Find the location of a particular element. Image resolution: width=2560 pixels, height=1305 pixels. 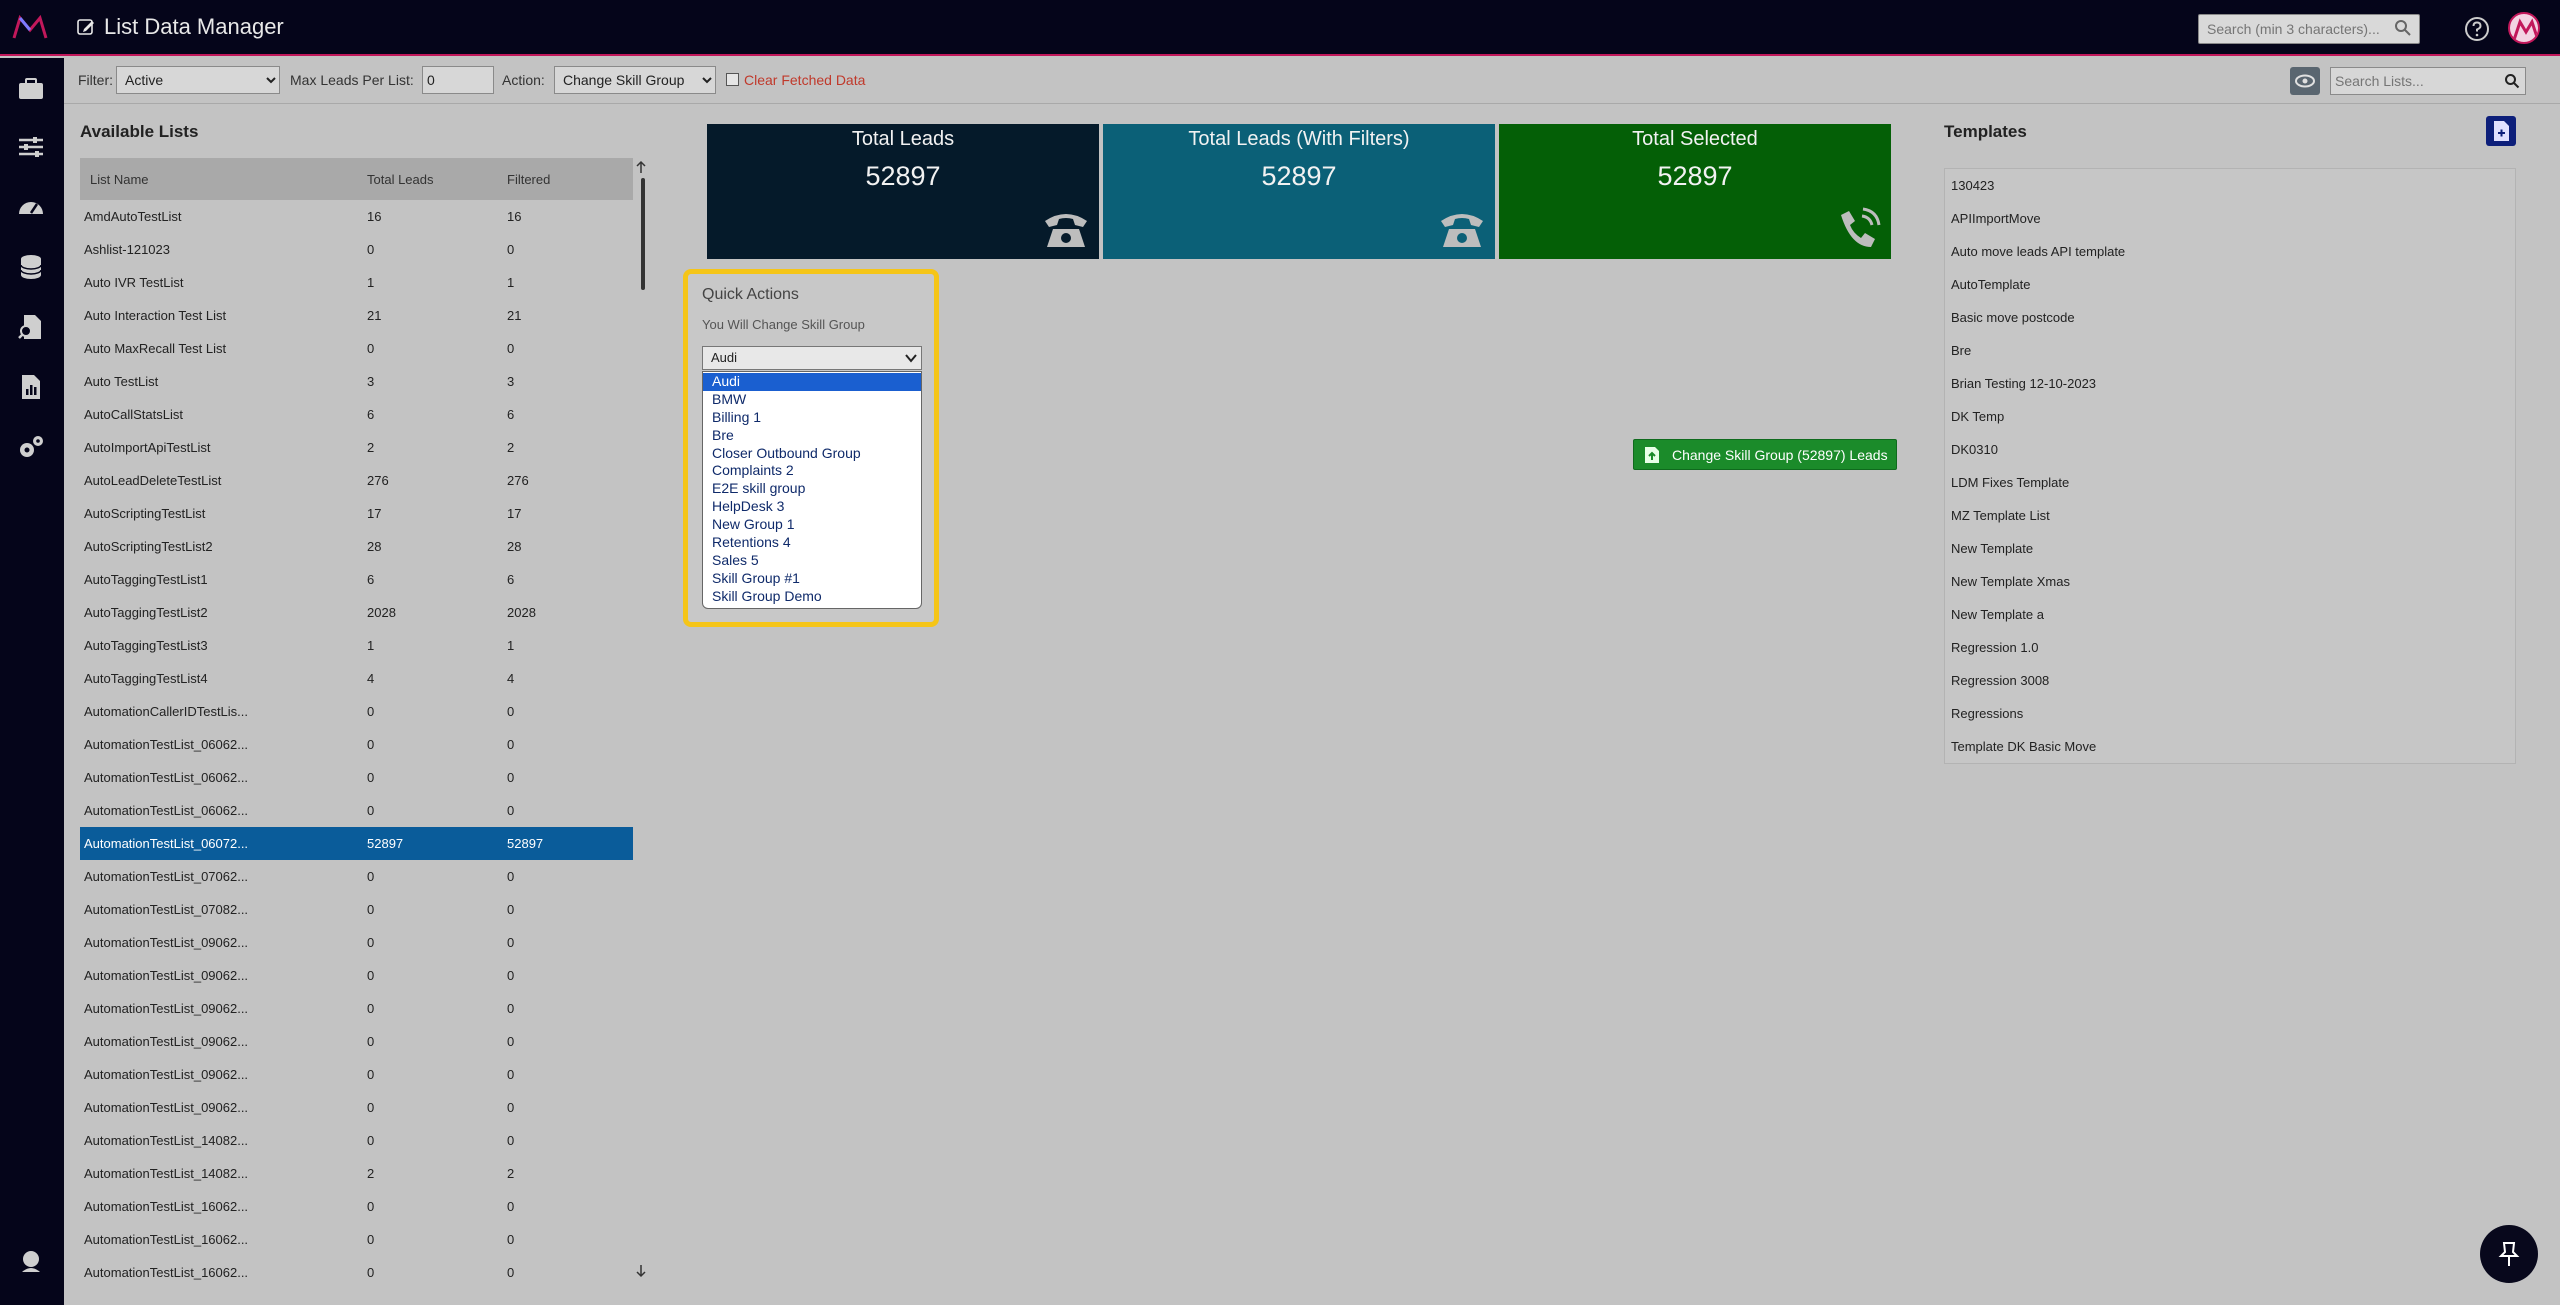

user-avatar is located at coordinates (2524, 28).